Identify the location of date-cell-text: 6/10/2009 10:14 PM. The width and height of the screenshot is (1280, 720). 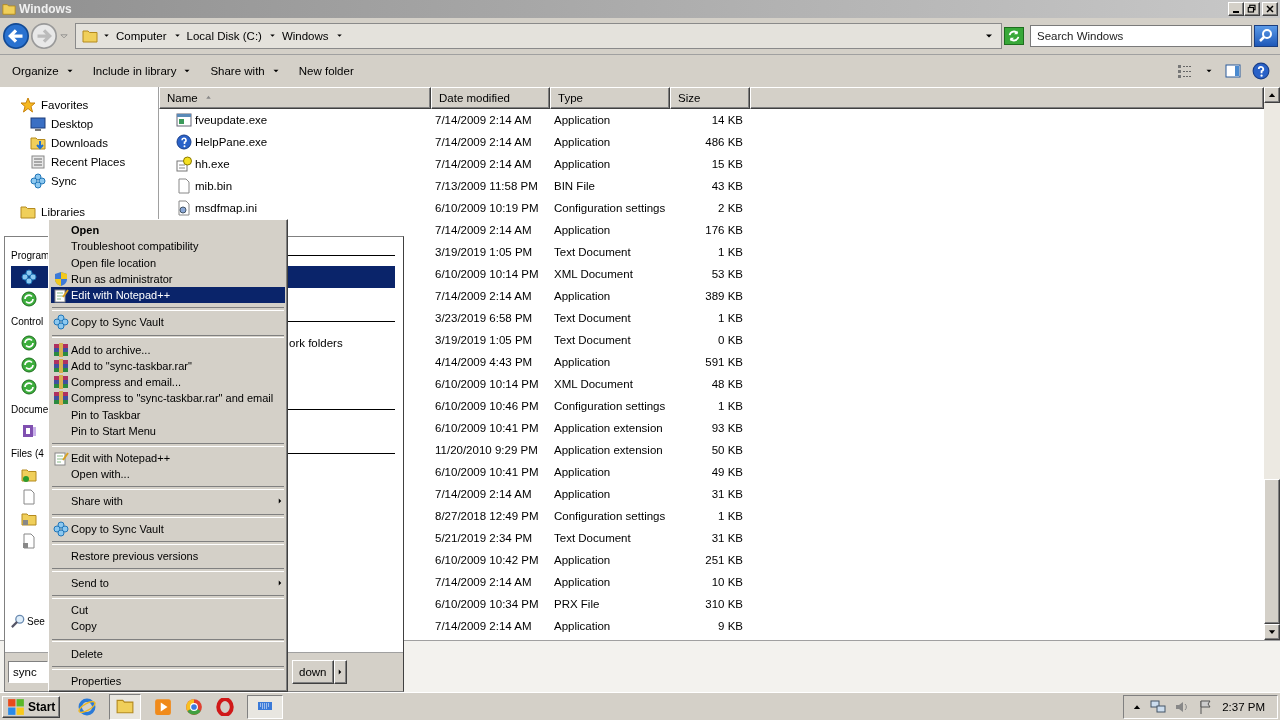
(487, 273).